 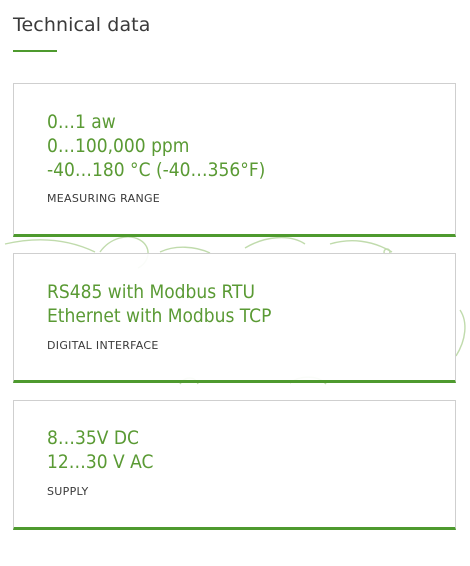 I want to click on card-label: SUPPLY, so click(x=68, y=491).